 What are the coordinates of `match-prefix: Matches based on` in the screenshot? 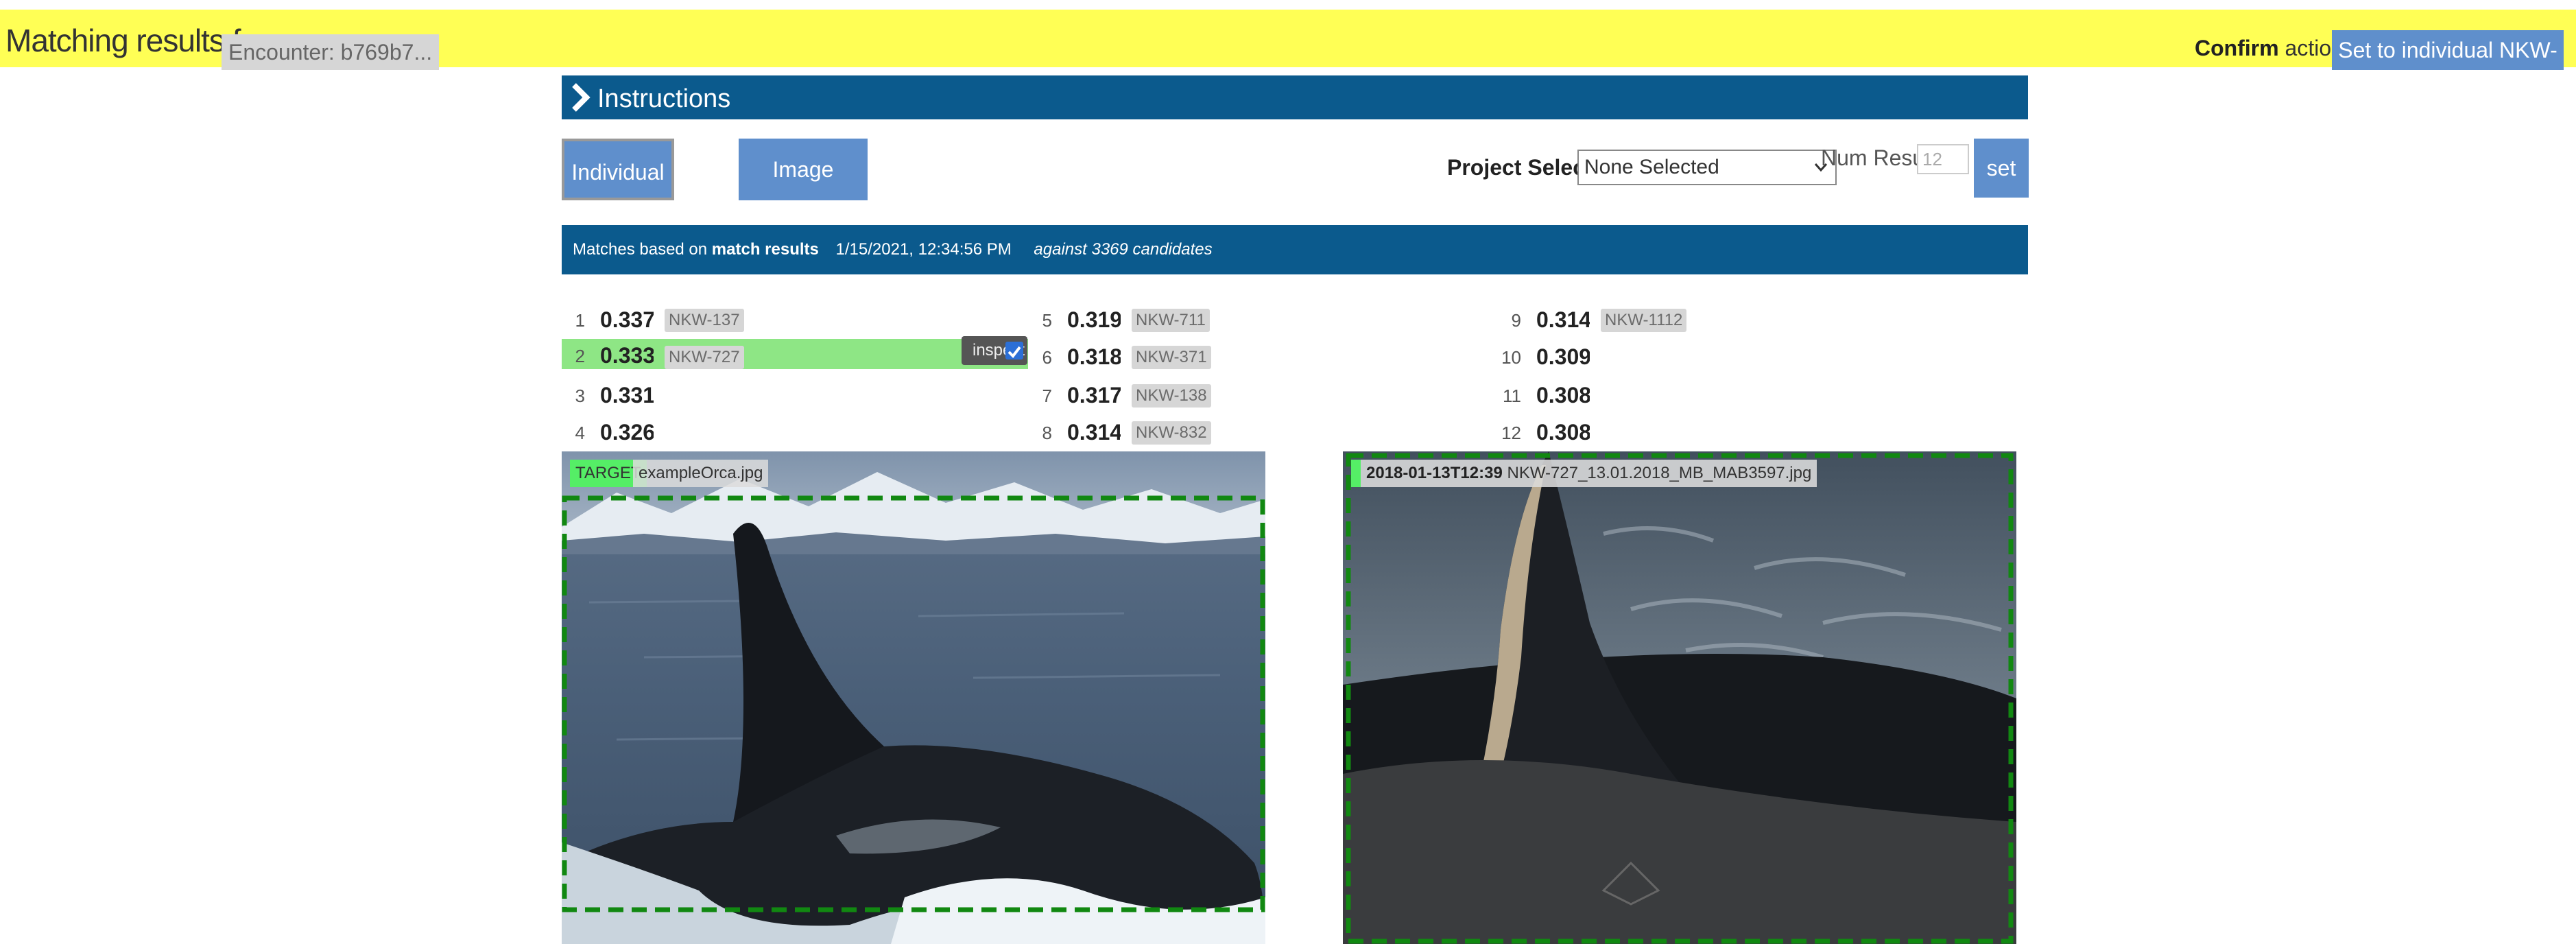 It's located at (640, 249).